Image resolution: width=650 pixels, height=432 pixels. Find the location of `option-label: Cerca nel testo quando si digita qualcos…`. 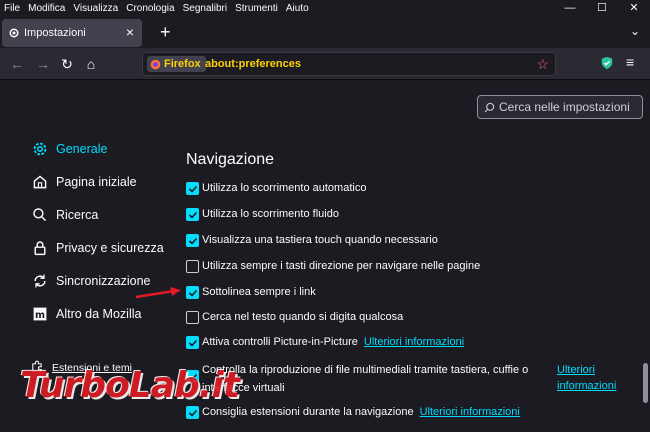

option-label: Cerca nel testo quando si digita qualcos… is located at coordinates (303, 317).